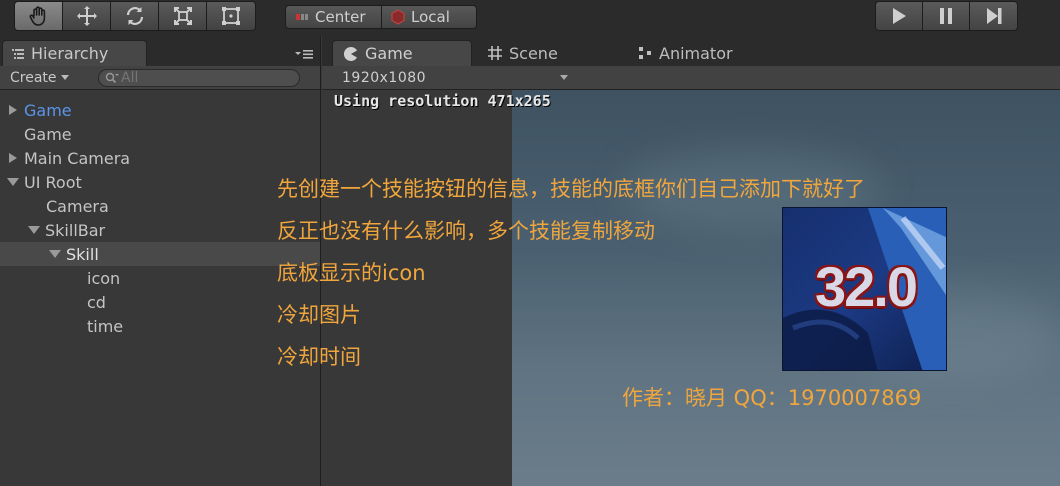 This screenshot has height=486, width=1060. I want to click on author-credit: 作者：晓月 QQ：1970007869, so click(772, 398).